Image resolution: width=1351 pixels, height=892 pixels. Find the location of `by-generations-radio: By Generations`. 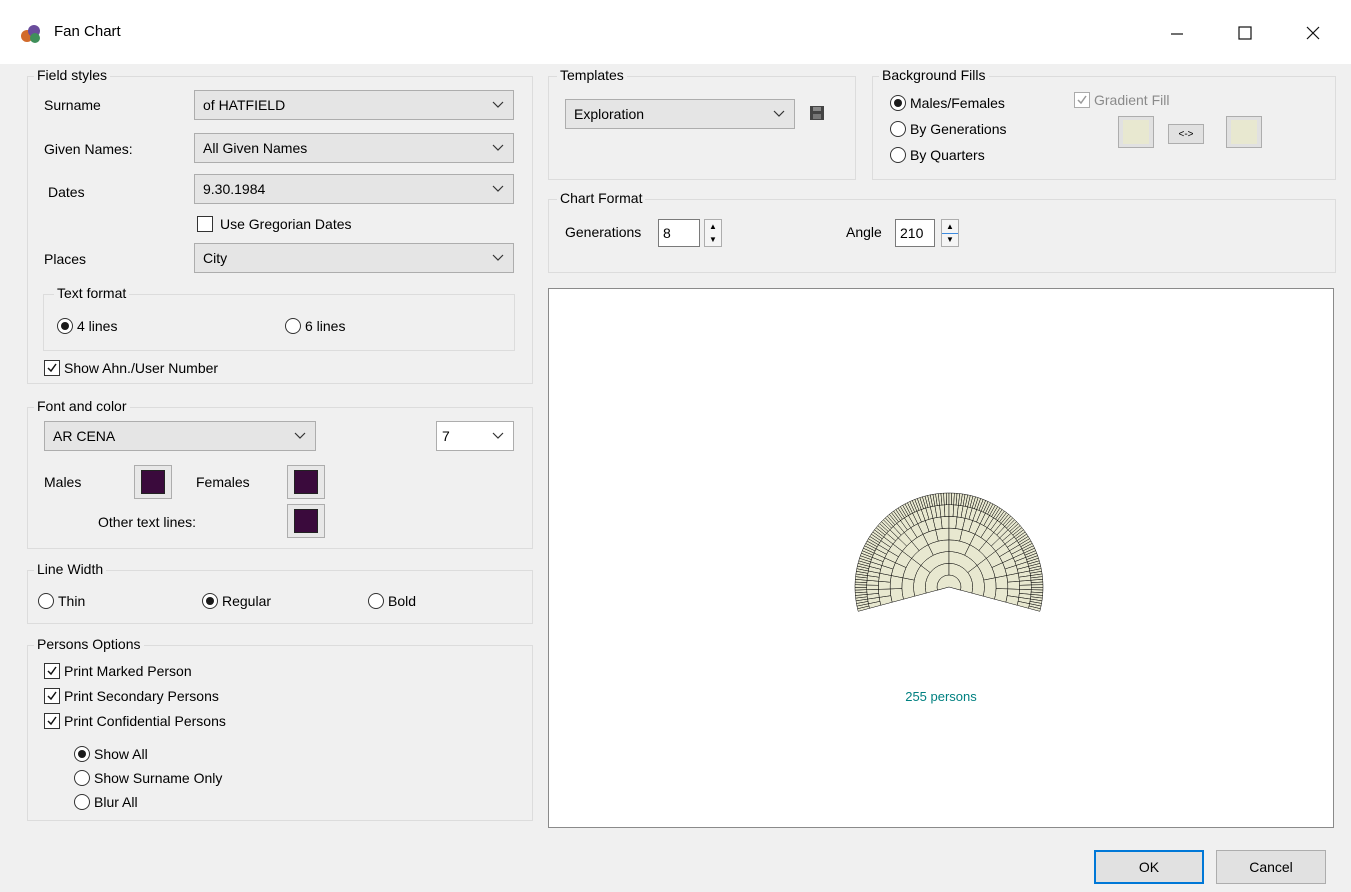

by-generations-radio: By Generations is located at coordinates (948, 129).